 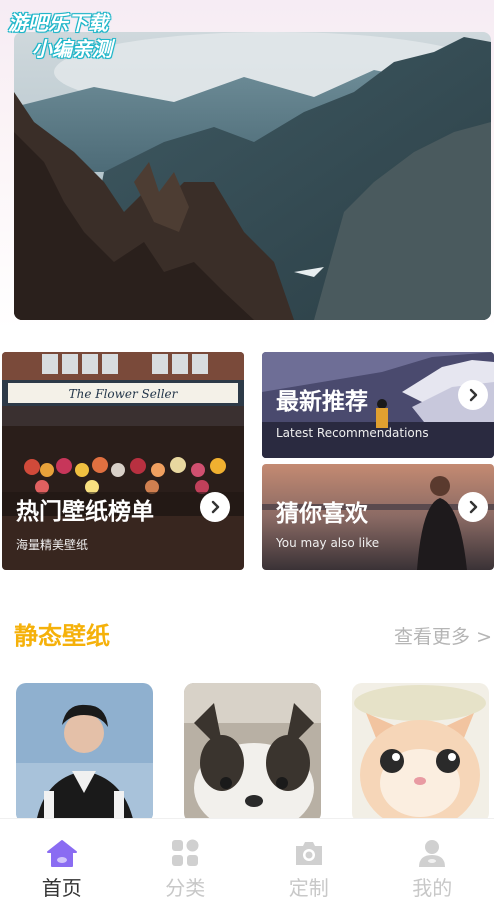 What do you see at coordinates (378, 405) in the screenshot?
I see `tile-latest: 最新推荐 Latest Recommendations` at bounding box center [378, 405].